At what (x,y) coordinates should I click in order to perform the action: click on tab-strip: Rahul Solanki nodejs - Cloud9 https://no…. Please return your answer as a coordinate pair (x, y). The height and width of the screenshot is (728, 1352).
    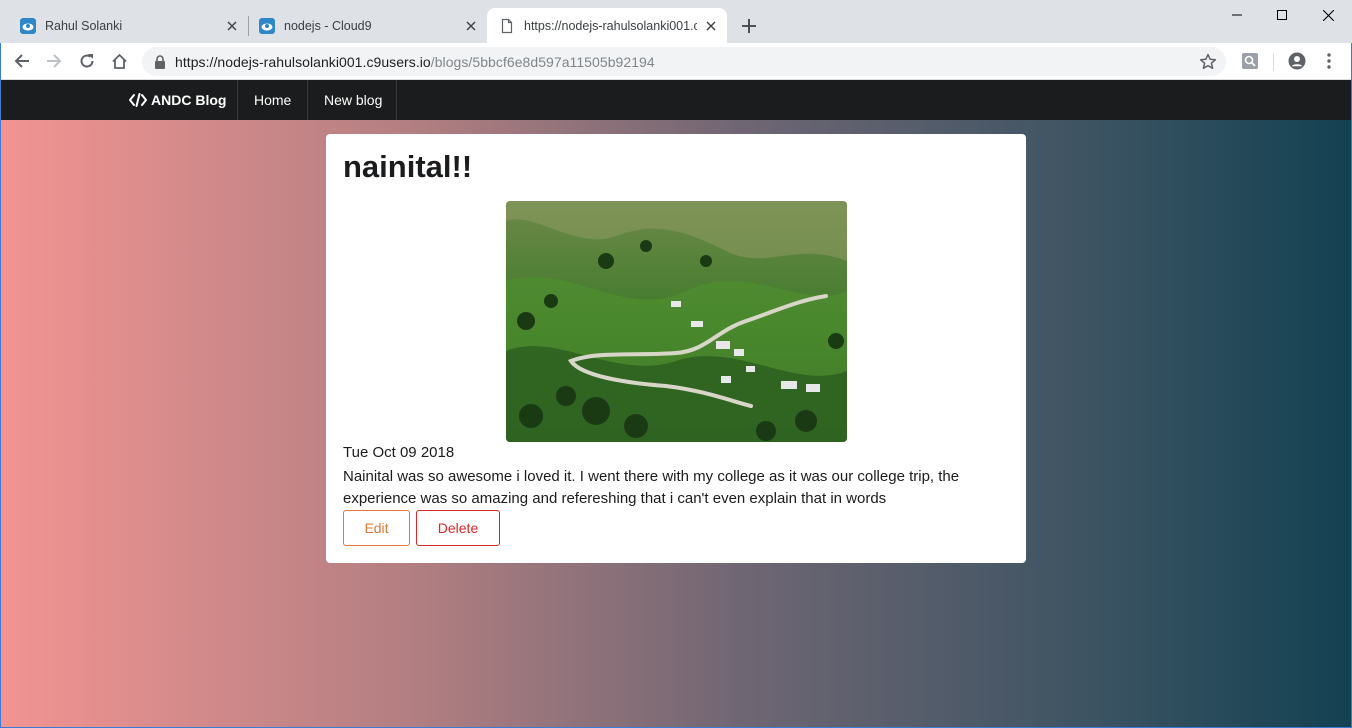
    Looking at the image, I should click on (676, 21).